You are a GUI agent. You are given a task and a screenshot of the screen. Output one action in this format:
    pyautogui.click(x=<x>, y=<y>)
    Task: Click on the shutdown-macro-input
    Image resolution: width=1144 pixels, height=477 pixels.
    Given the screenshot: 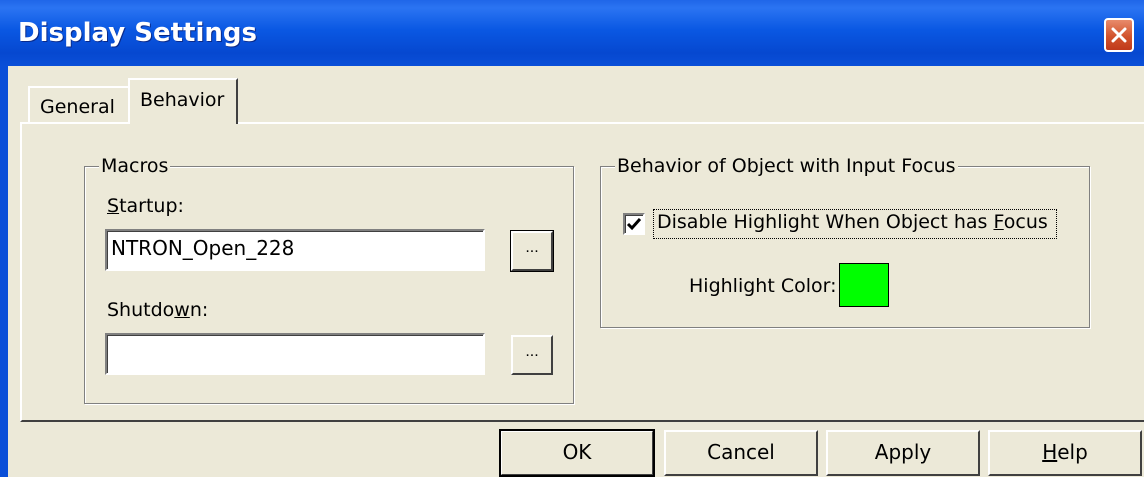 What is the action you would take?
    pyautogui.click(x=295, y=354)
    